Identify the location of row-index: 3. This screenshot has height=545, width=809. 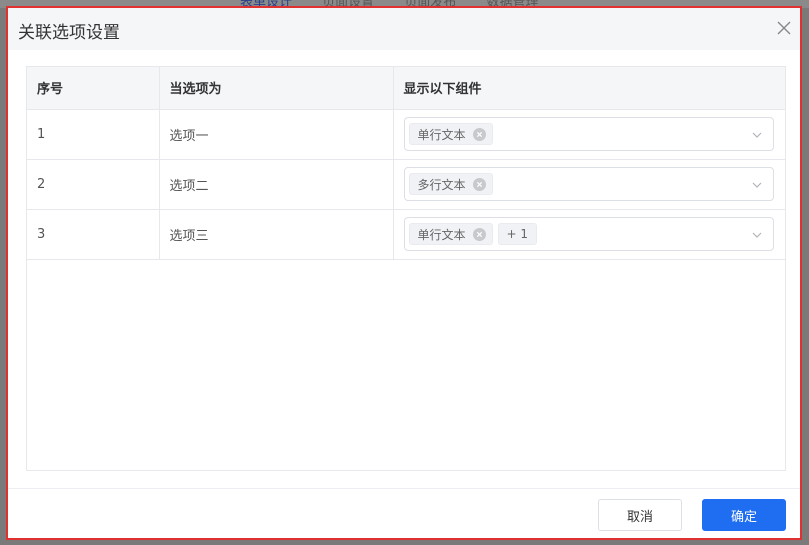
(93, 234).